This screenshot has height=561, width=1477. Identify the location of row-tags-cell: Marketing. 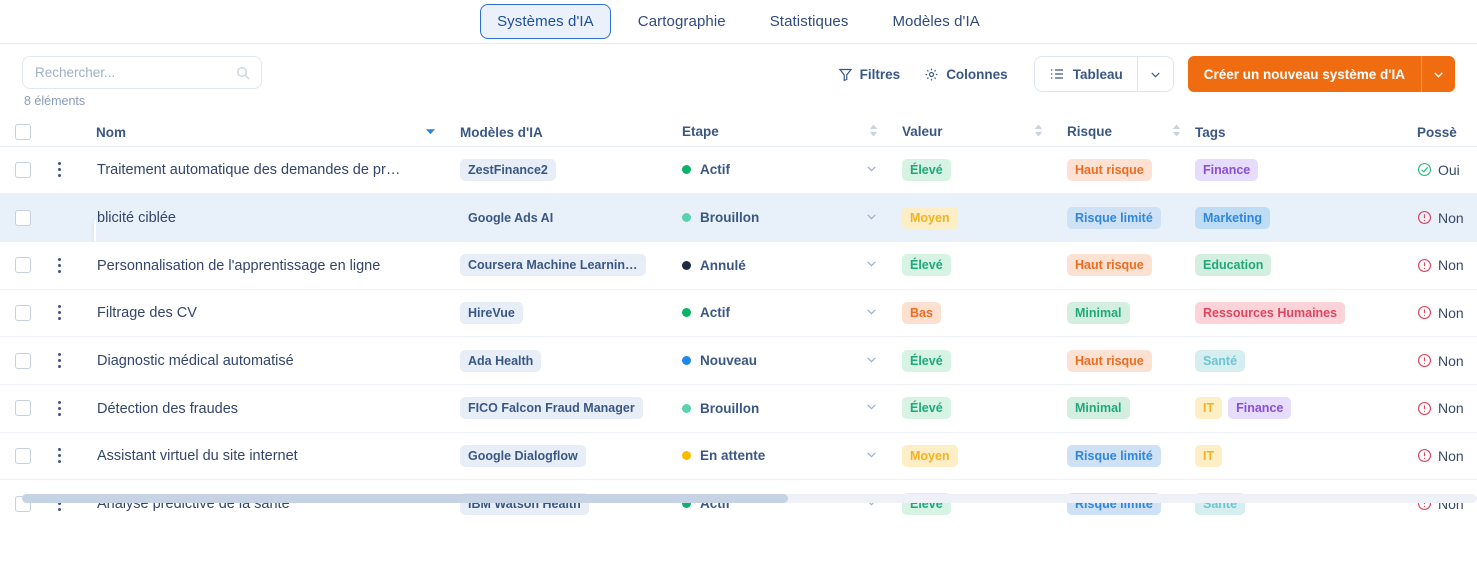
(1306, 217).